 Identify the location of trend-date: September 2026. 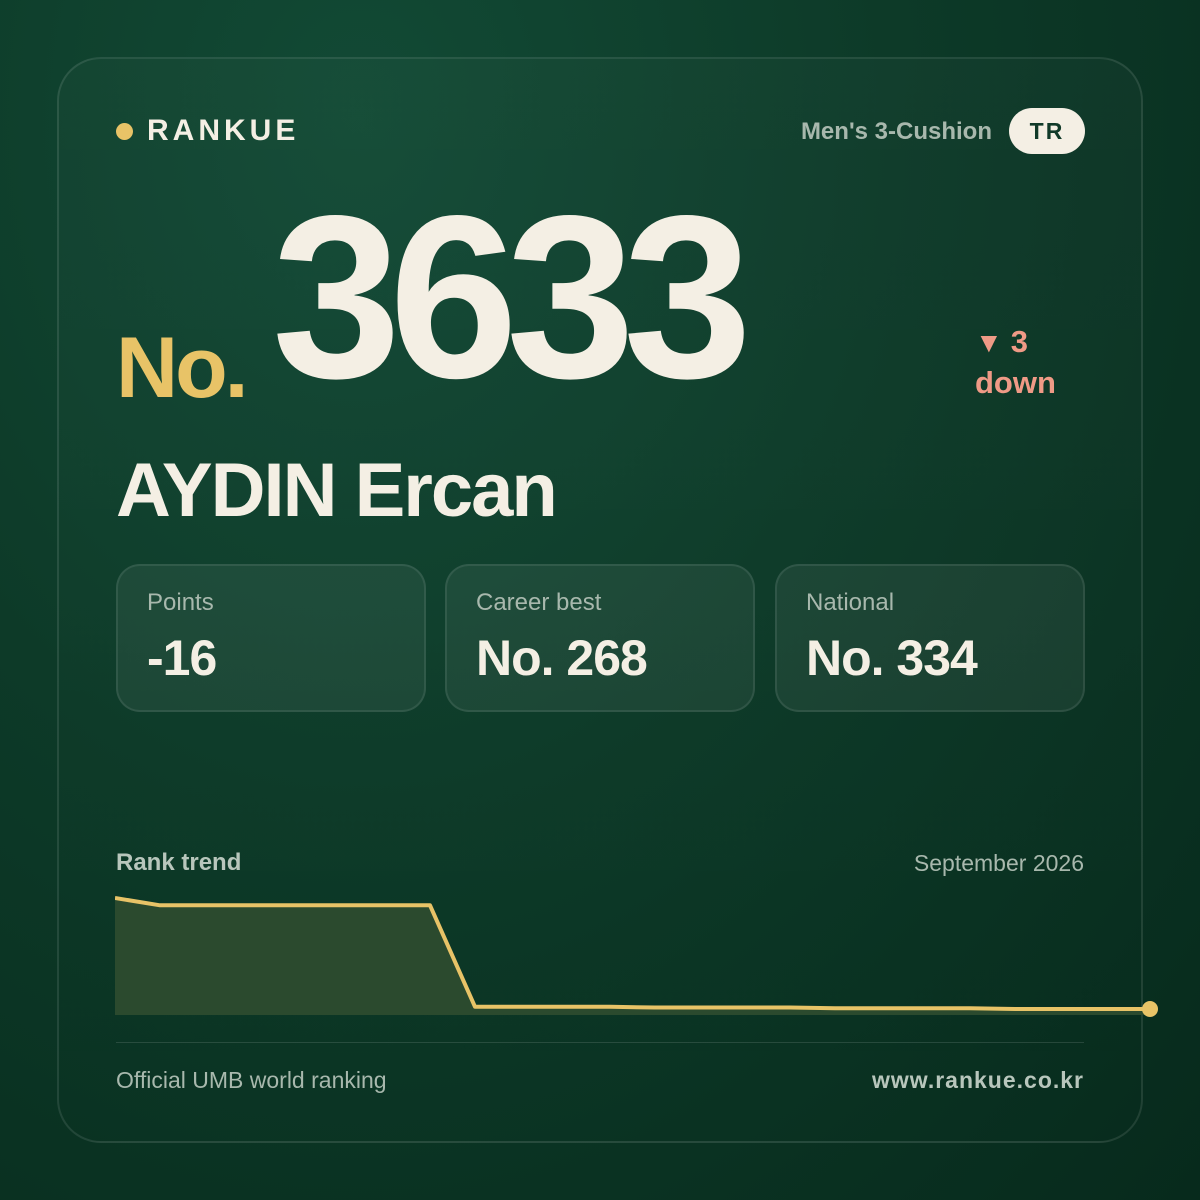
(998, 863).